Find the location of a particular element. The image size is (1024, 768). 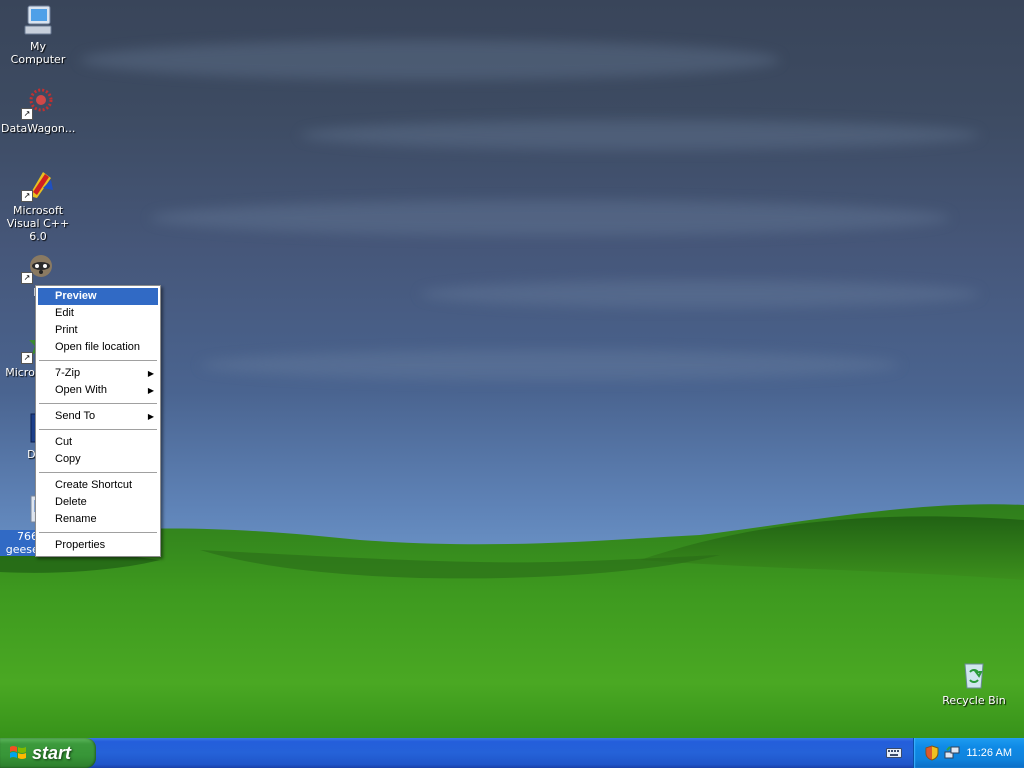

menu-item-label: Open With is located at coordinates (81, 390).